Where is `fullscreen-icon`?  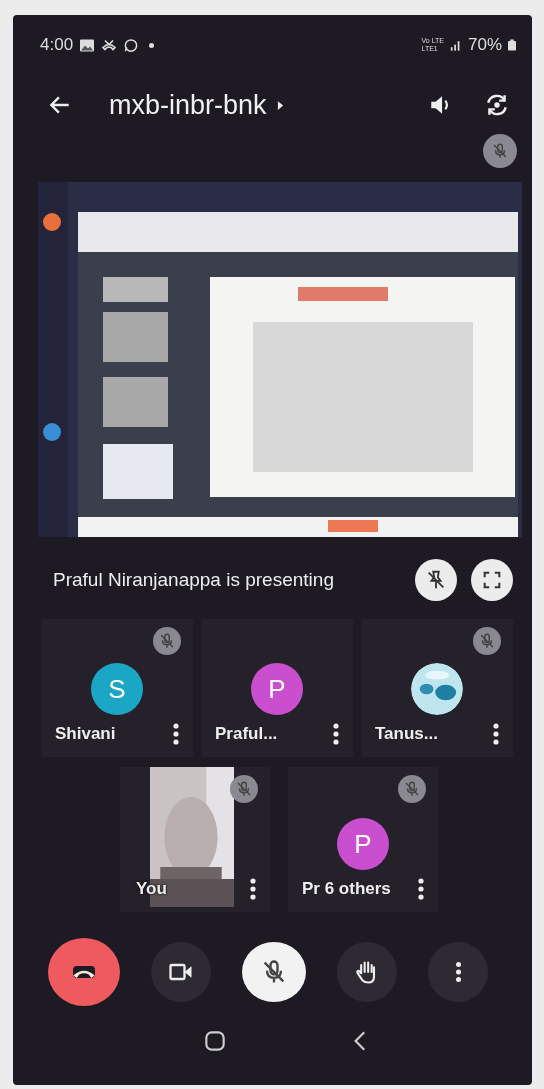
fullscreen-icon is located at coordinates (492, 580).